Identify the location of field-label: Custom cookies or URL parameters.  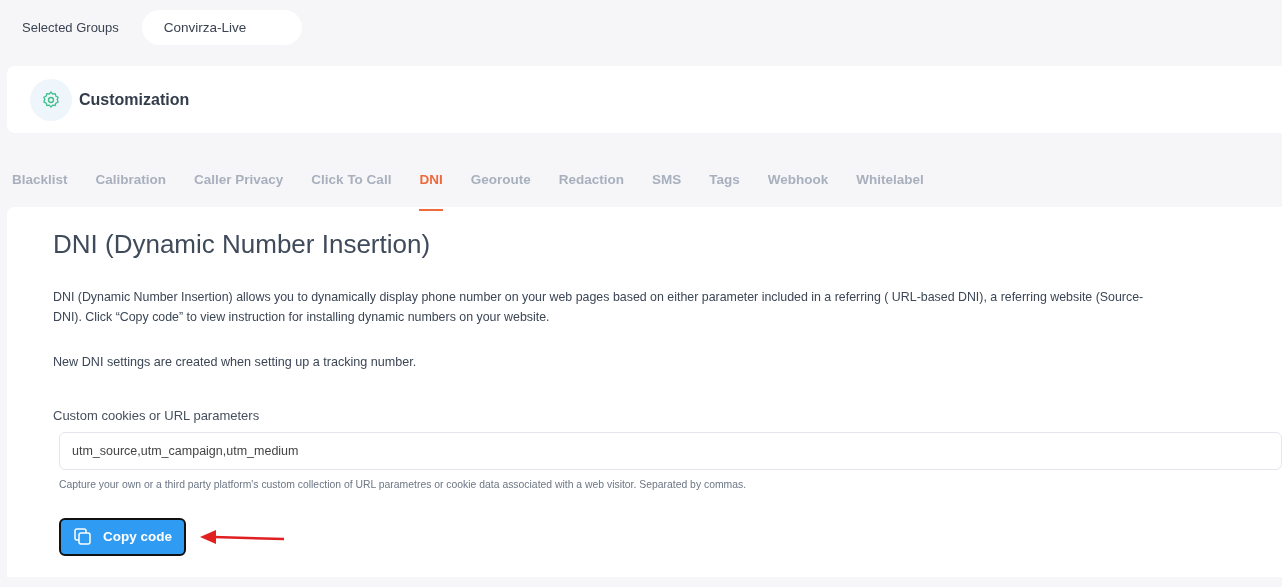
(157, 416).